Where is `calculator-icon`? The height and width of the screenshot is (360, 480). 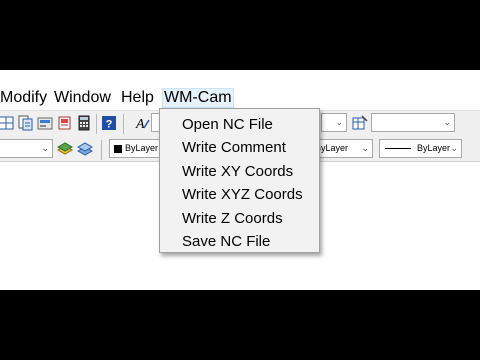
calculator-icon is located at coordinates (84, 123).